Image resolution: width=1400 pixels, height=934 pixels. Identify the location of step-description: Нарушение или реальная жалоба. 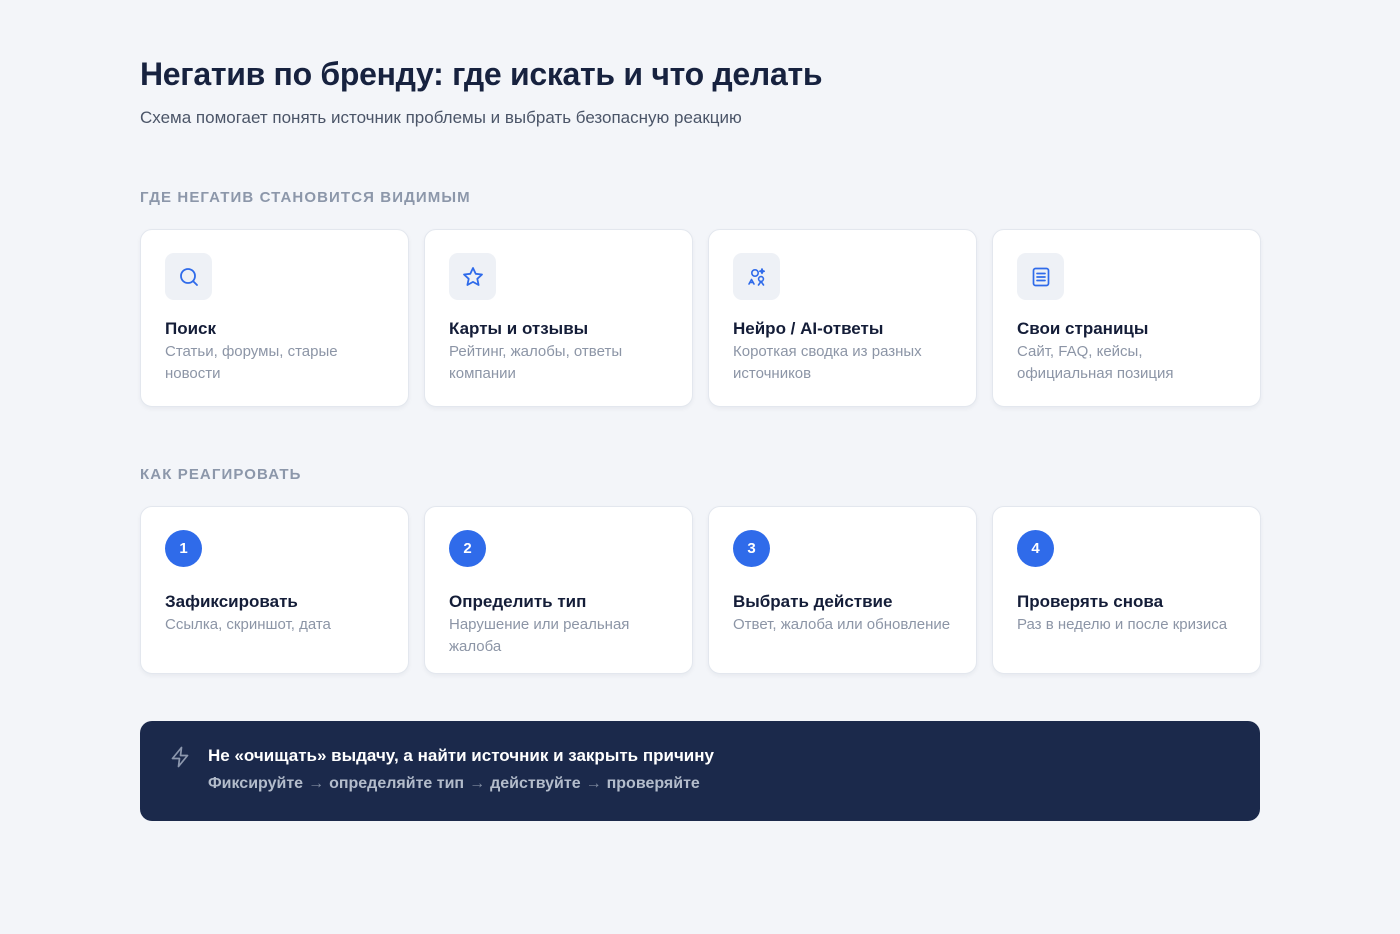
(539, 635).